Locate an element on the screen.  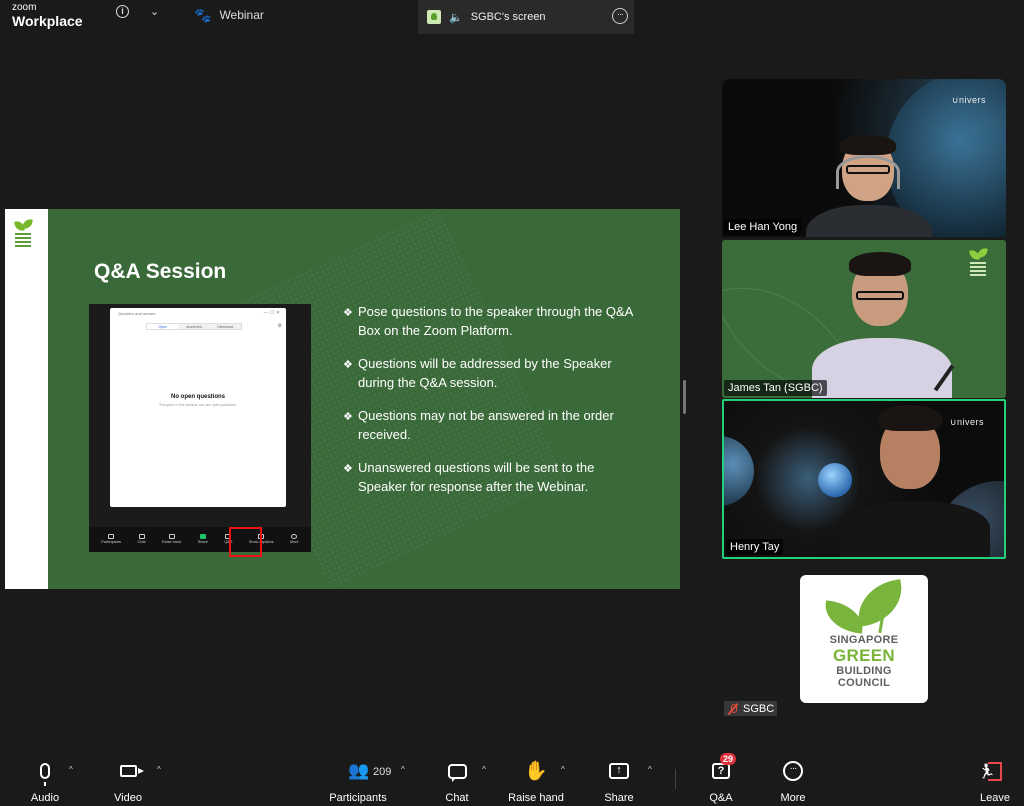
zoom-logo: zoom Workplace is located at coordinates (47, 15).